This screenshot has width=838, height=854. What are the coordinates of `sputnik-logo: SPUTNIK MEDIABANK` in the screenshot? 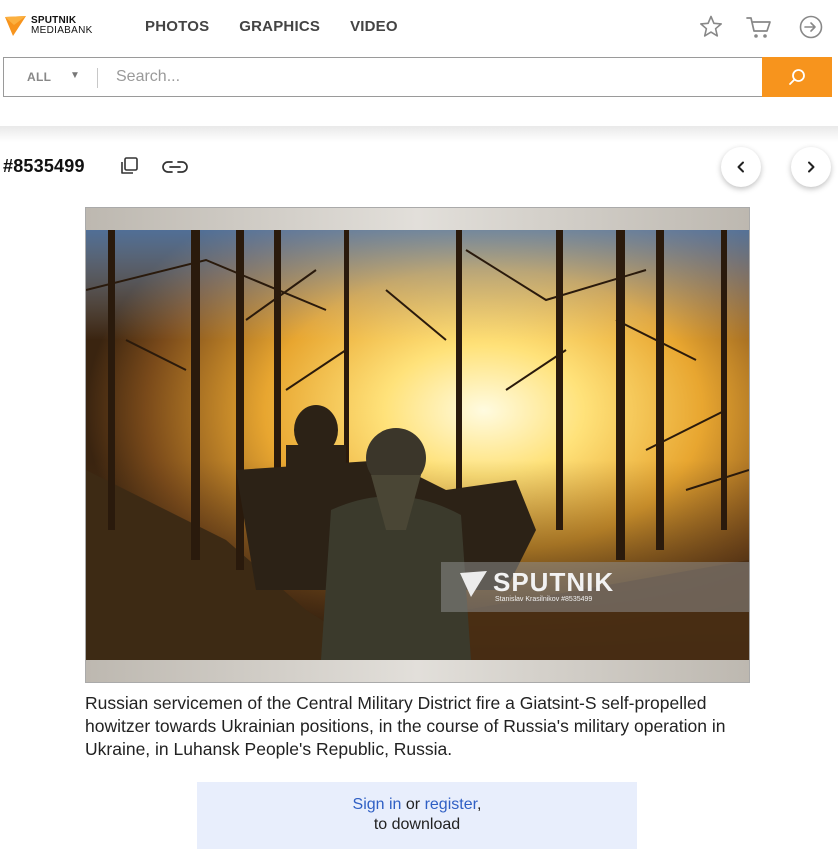 It's located at (48, 26).